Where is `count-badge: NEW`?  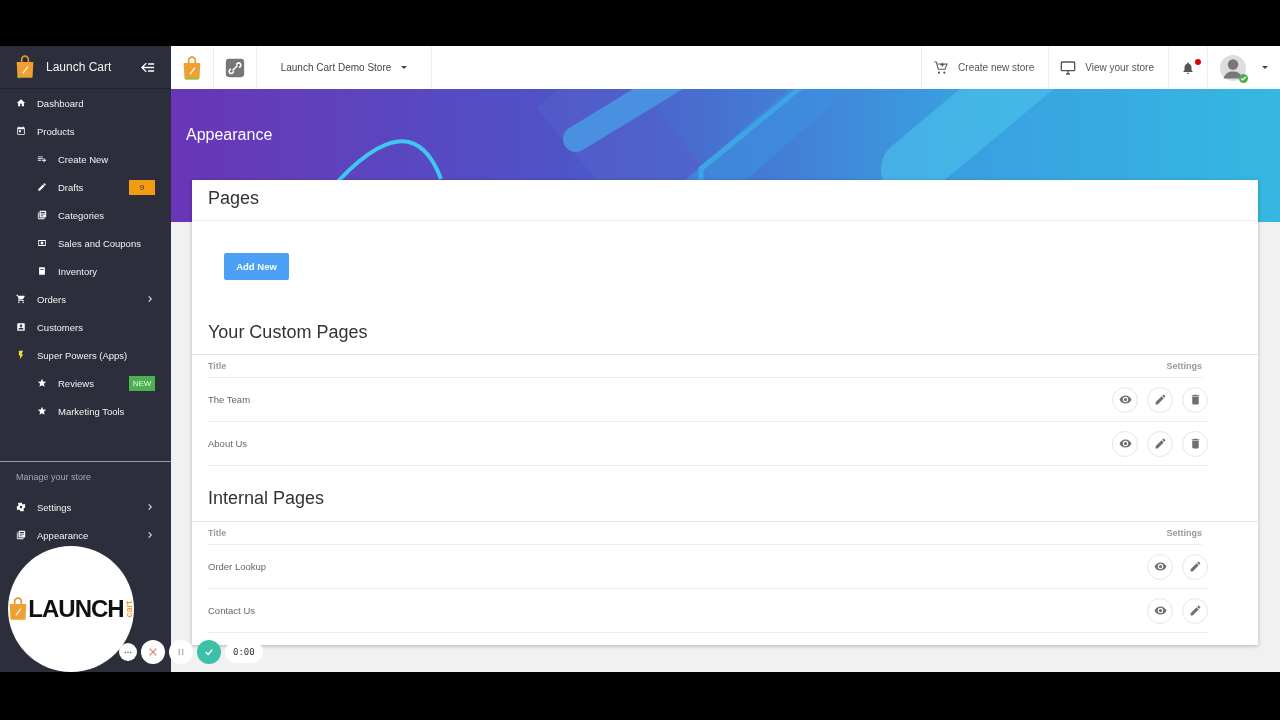
count-badge: NEW is located at coordinates (142, 383).